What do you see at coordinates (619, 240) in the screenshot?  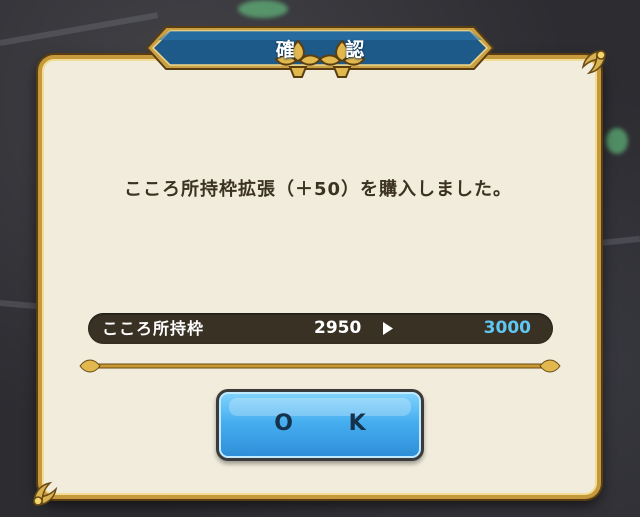 I see `map-road` at bounding box center [619, 240].